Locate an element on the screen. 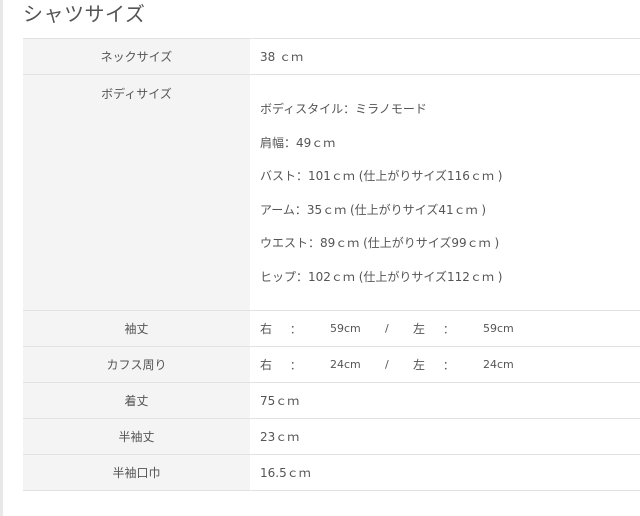 This screenshot has height=516, width=640. left-right-values: 右 ： 24cm / 左 ： 24cm is located at coordinates (450, 364).